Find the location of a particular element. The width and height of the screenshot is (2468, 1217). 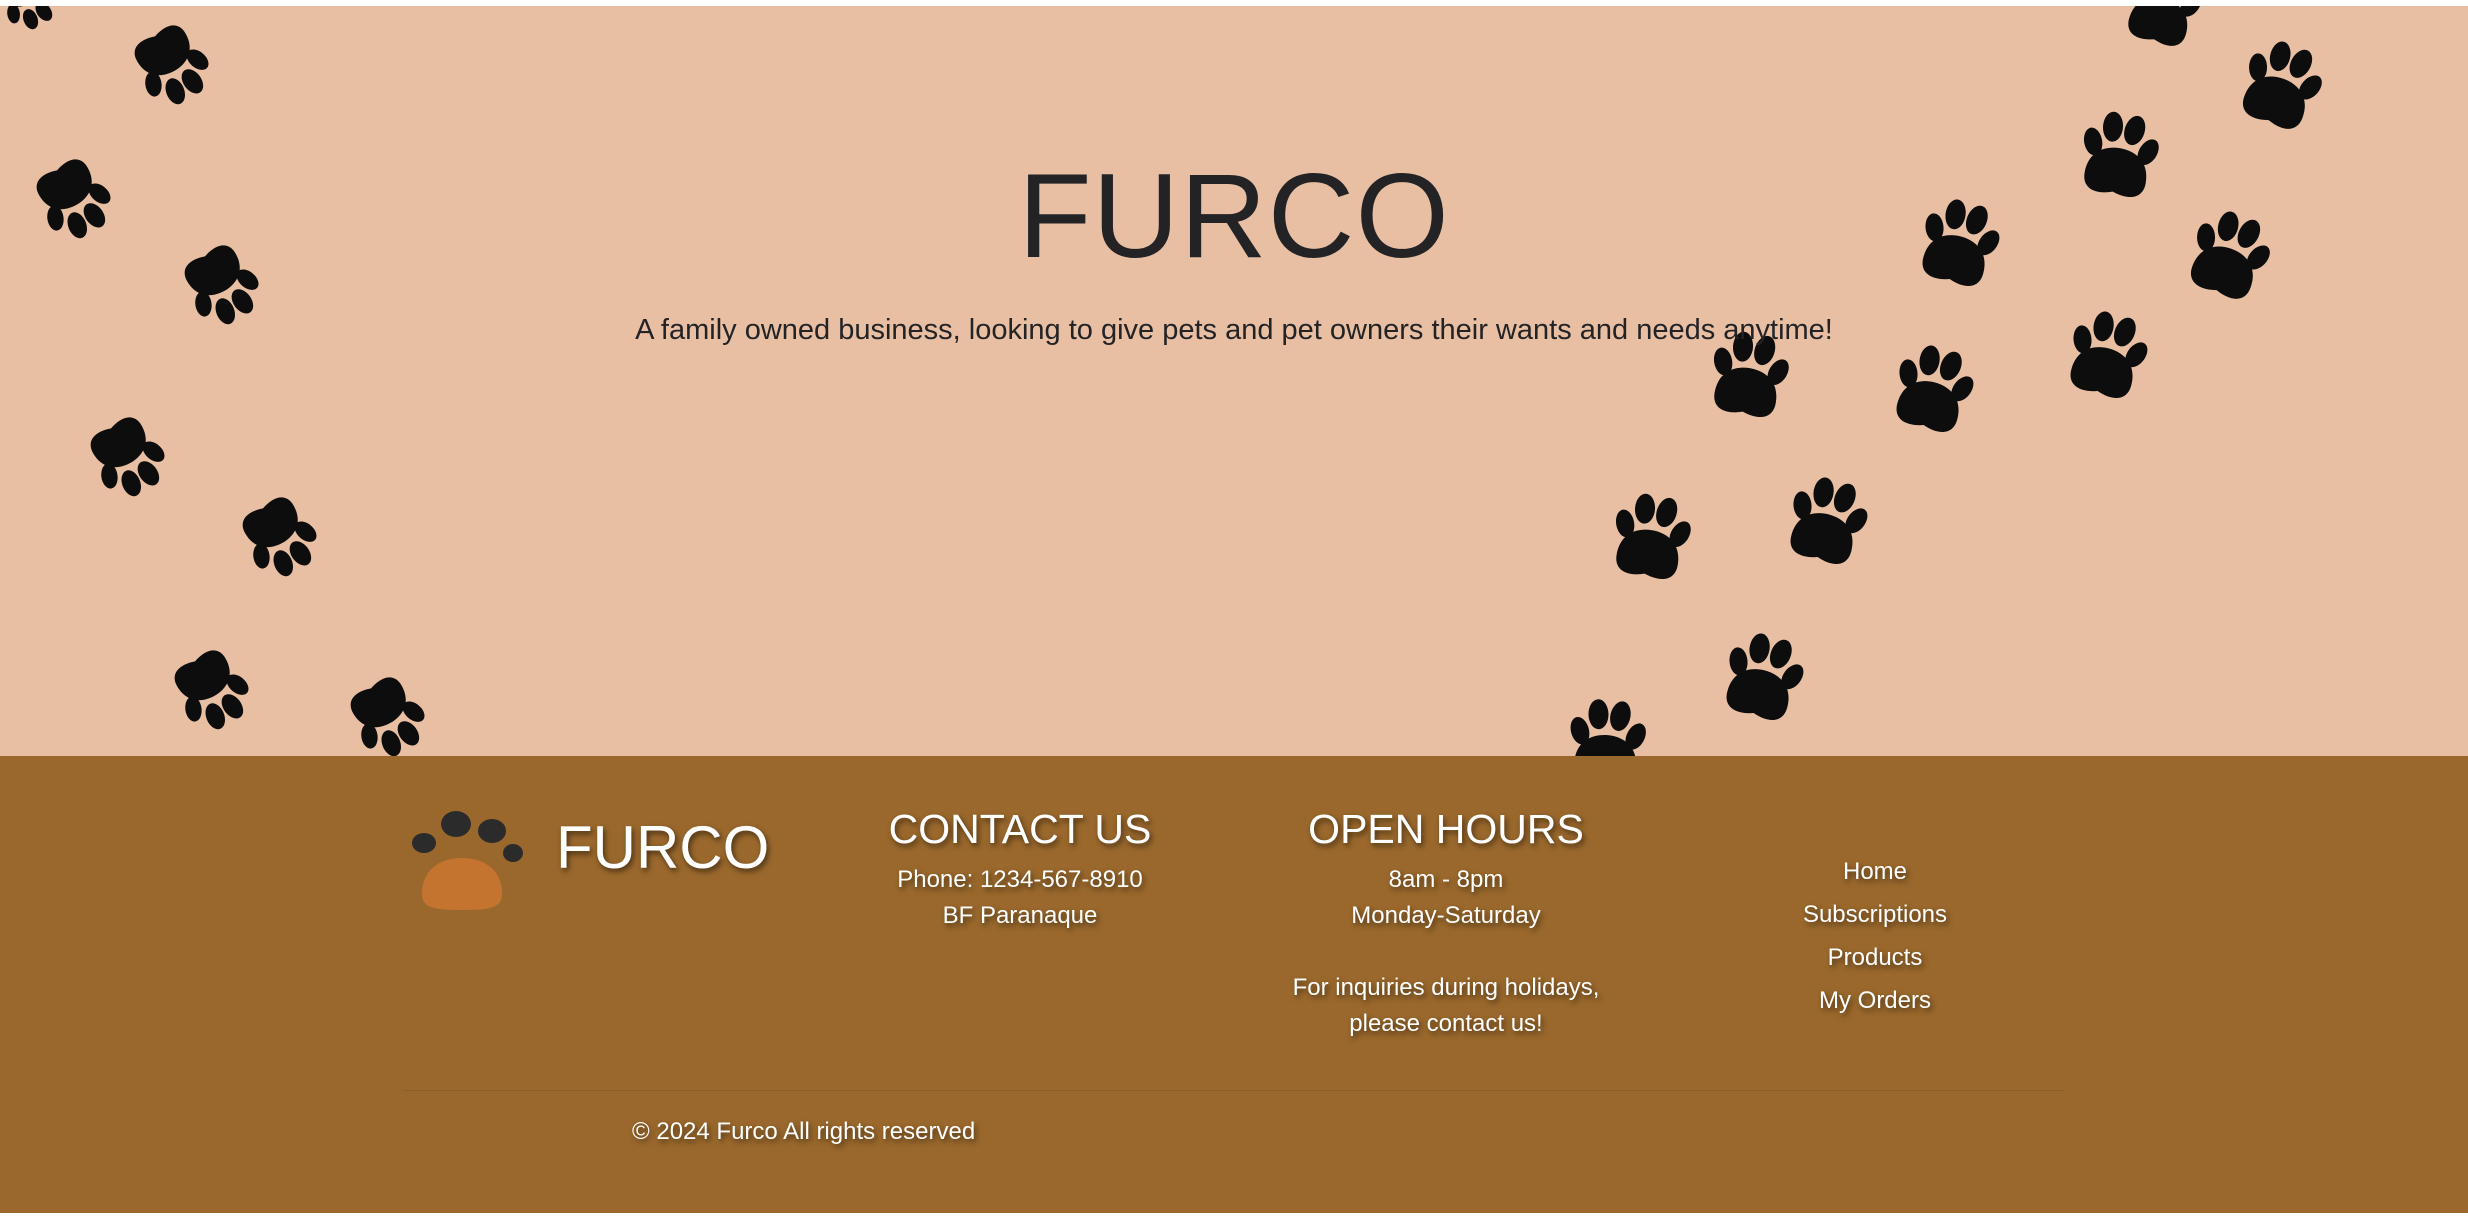

copyright-text: © 2024 Furco All rights reserved is located at coordinates (804, 1131).